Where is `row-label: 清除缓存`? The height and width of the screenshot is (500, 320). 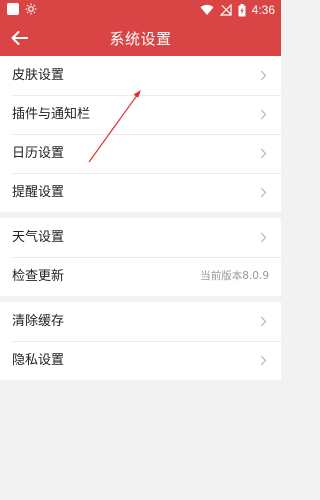
row-label: 清除缓存 is located at coordinates (38, 321).